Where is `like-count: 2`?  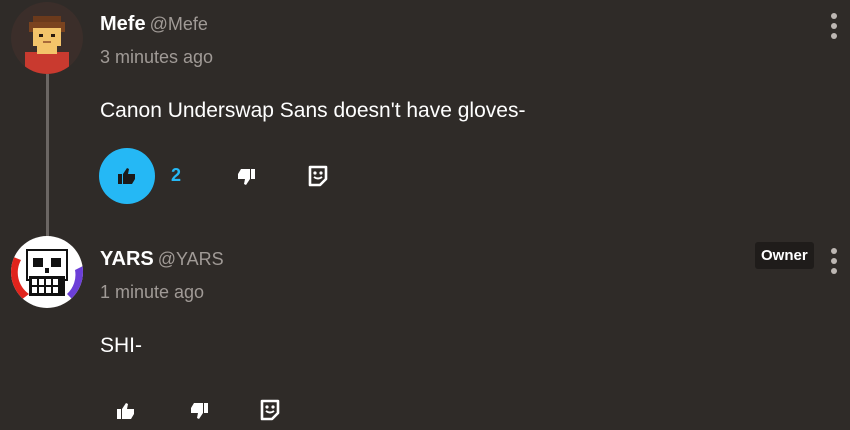 like-count: 2 is located at coordinates (176, 175).